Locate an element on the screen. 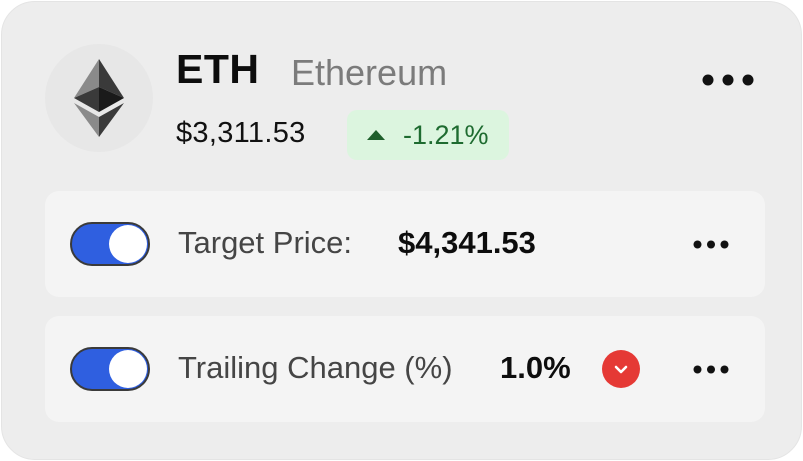  target-price-toggle is located at coordinates (110, 244).